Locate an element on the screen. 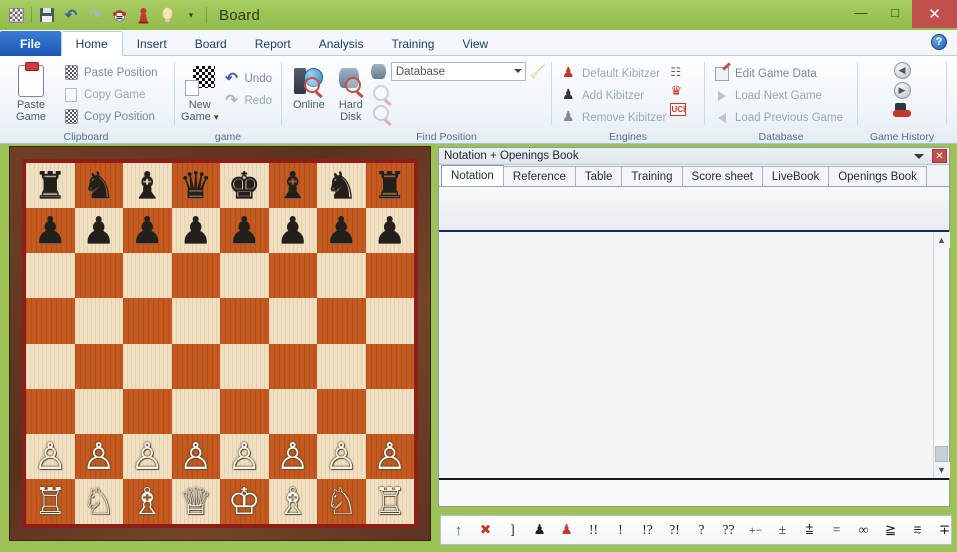 This screenshot has height=552, width=957. board-square: ♔ is located at coordinates (244, 501).